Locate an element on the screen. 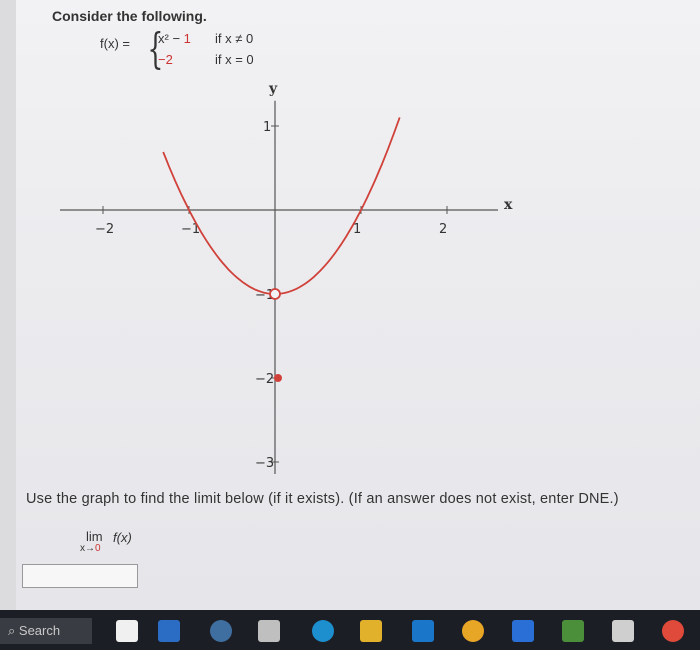 This screenshot has height=650, width=700. parabola-curve is located at coordinates (281, 206).